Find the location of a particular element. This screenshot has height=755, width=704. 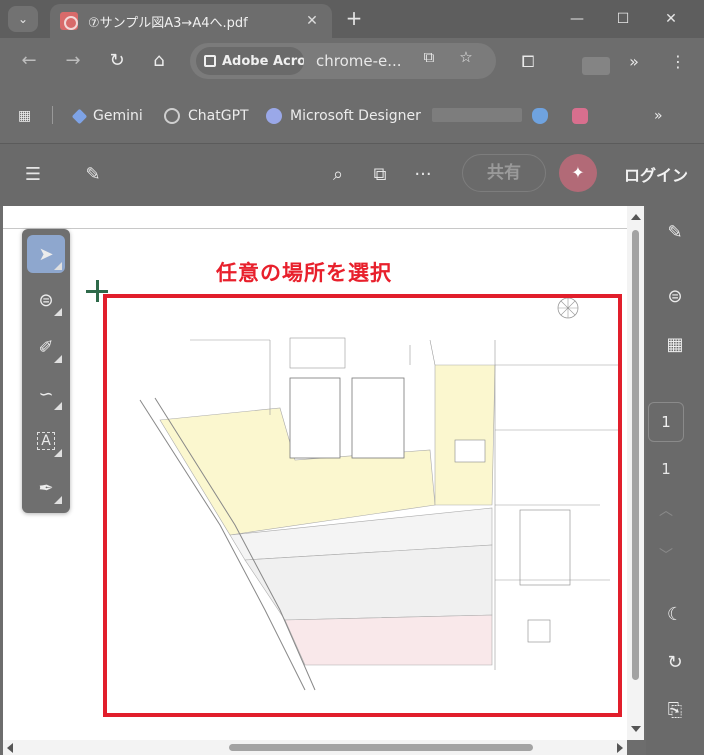

reload-button: ↻ is located at coordinates (117, 61).